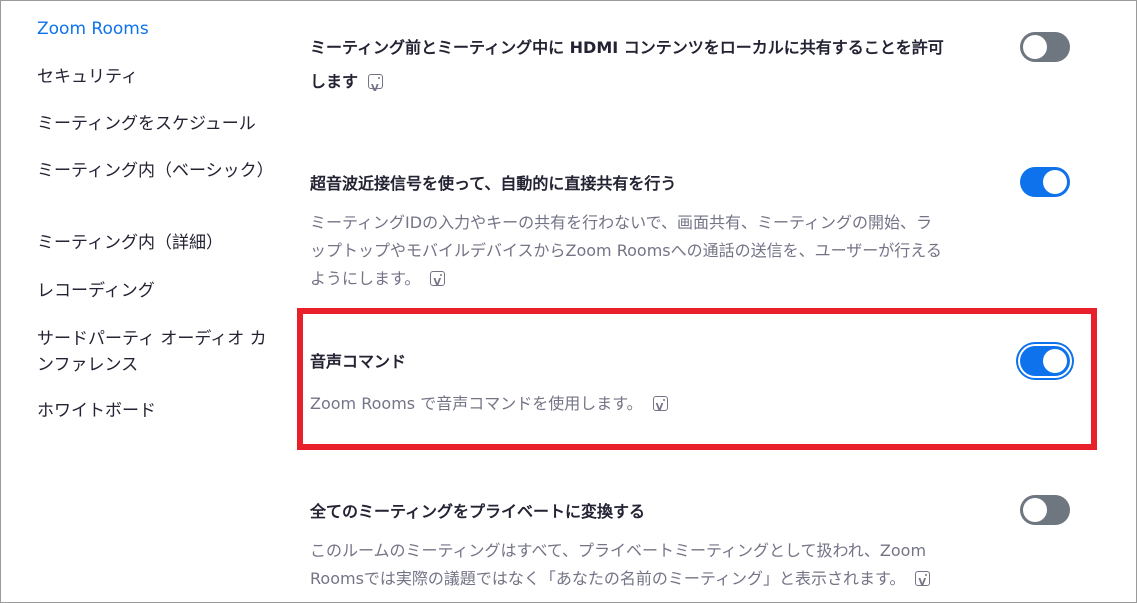  Describe the element at coordinates (159, 29) in the screenshot. I see `sidebar-item-zoom-rooms: Zoom Rooms` at that location.